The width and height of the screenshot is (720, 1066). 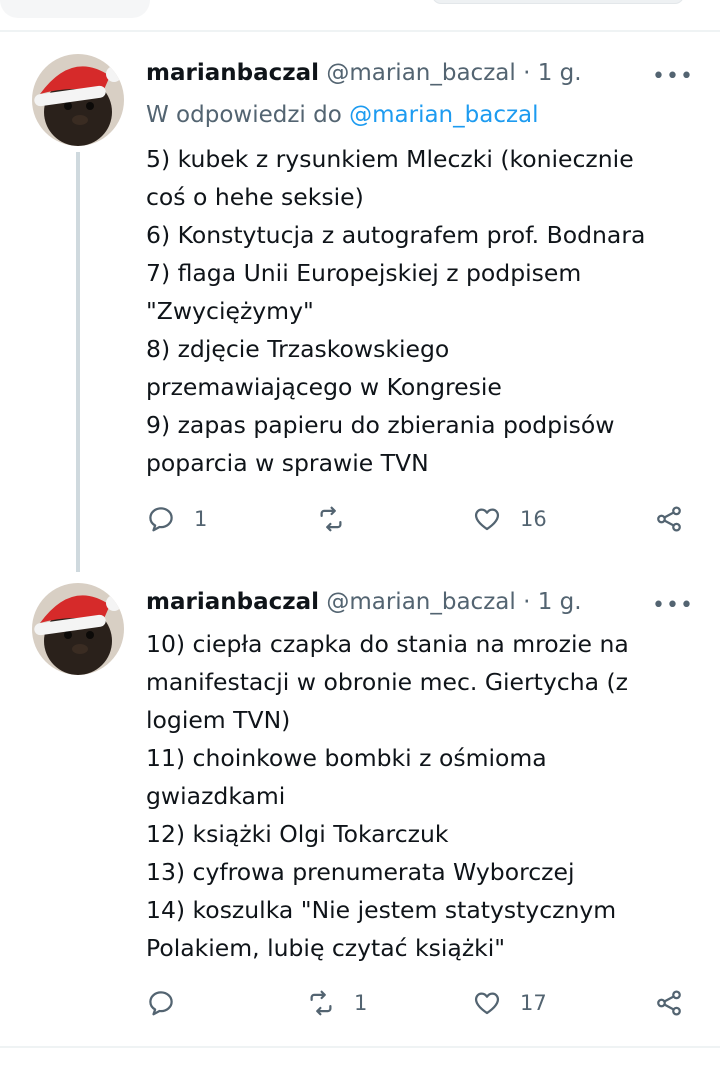 What do you see at coordinates (509, 519) in the screenshot?
I see `like-button: 16` at bounding box center [509, 519].